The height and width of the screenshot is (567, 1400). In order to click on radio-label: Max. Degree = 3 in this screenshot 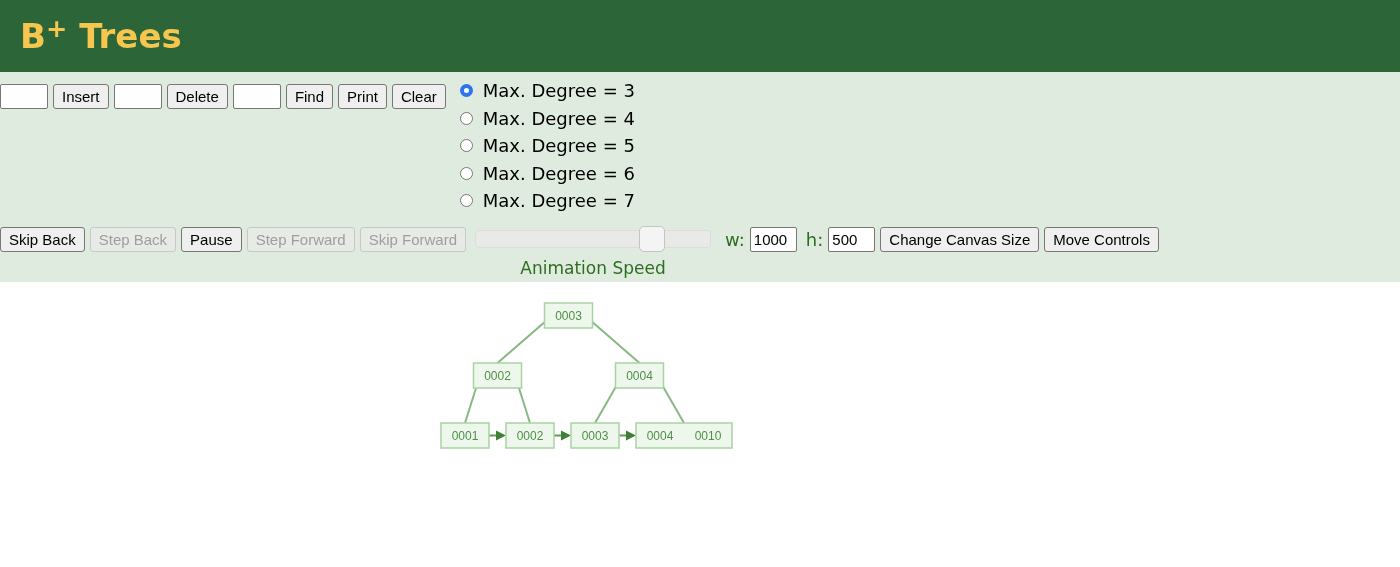, I will do `click(558, 91)`.